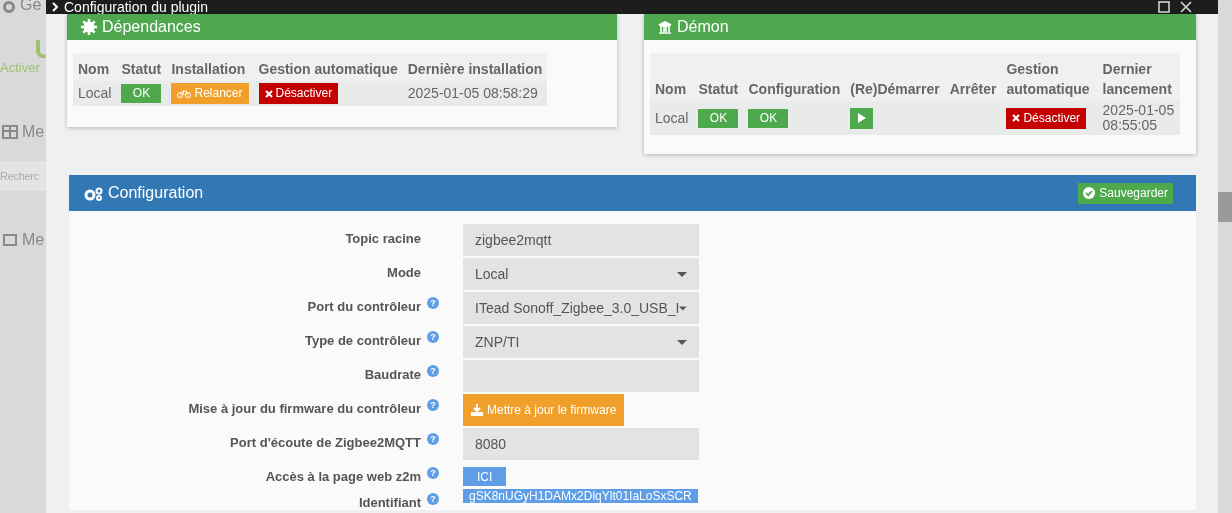 The image size is (1232, 513). What do you see at coordinates (544, 410) in the screenshot?
I see `firmware-button: Mettre à jour le firmware` at bounding box center [544, 410].